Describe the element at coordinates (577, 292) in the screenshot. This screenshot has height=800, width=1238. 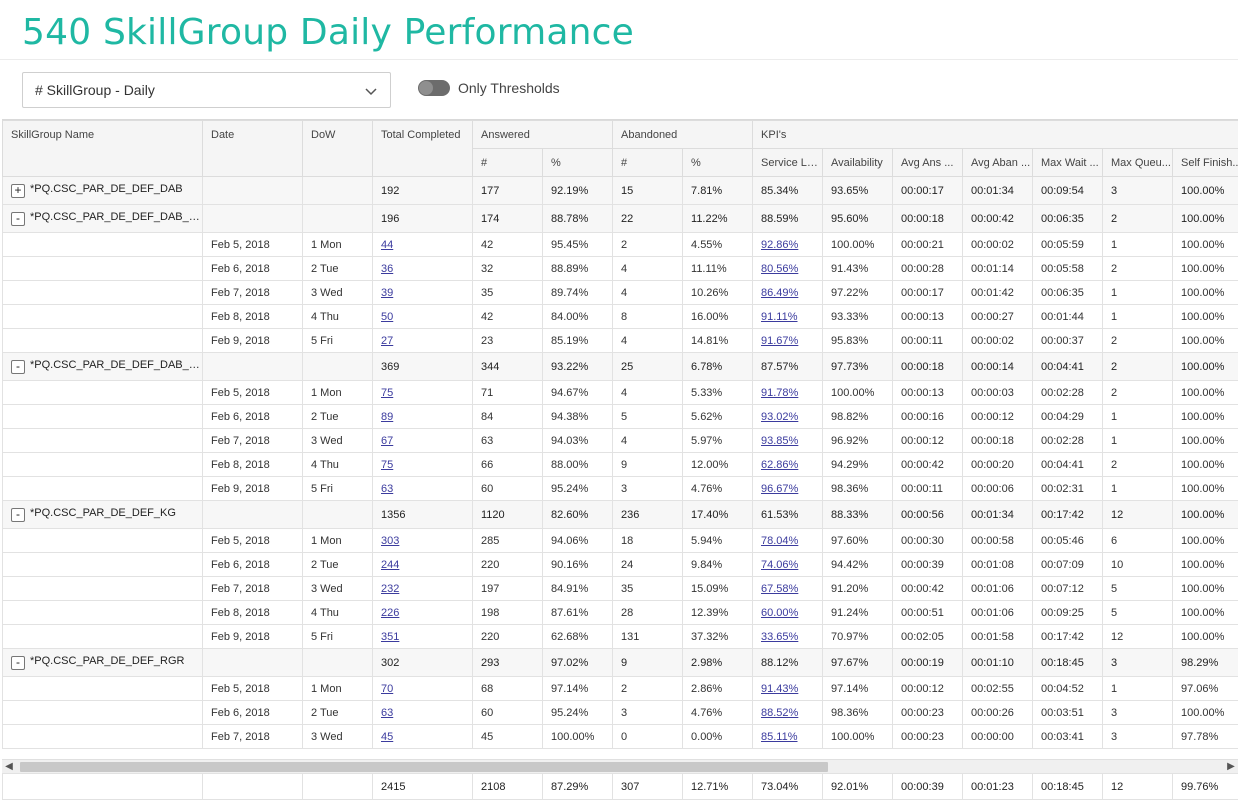
I see `answered-pct-cell: 89.74%` at that location.